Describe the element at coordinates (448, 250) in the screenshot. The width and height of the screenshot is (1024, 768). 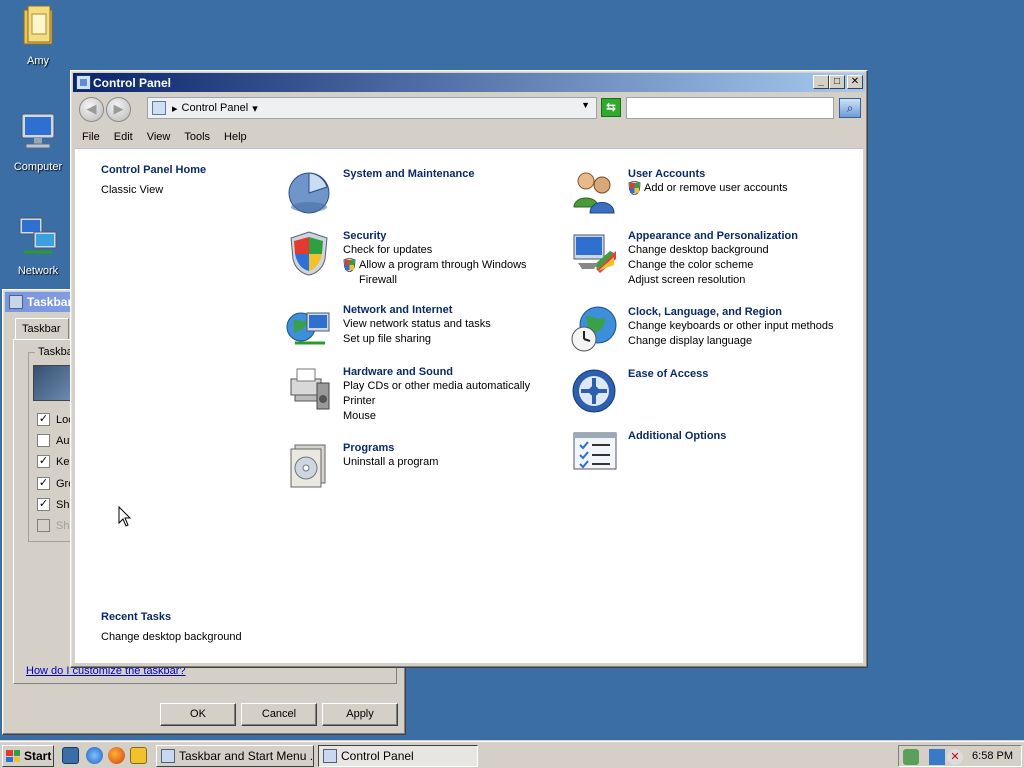
I see `check-updates-link: Check for updates` at that location.